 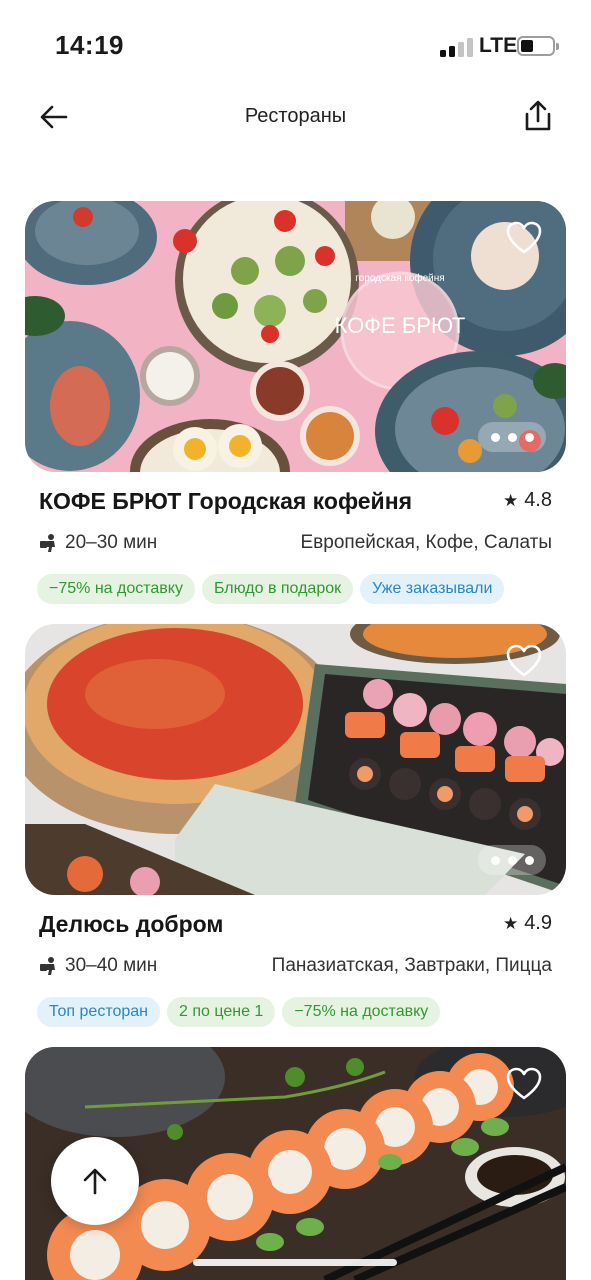 I want to click on photo-ring-text: городская кофейня, so click(x=399, y=278).